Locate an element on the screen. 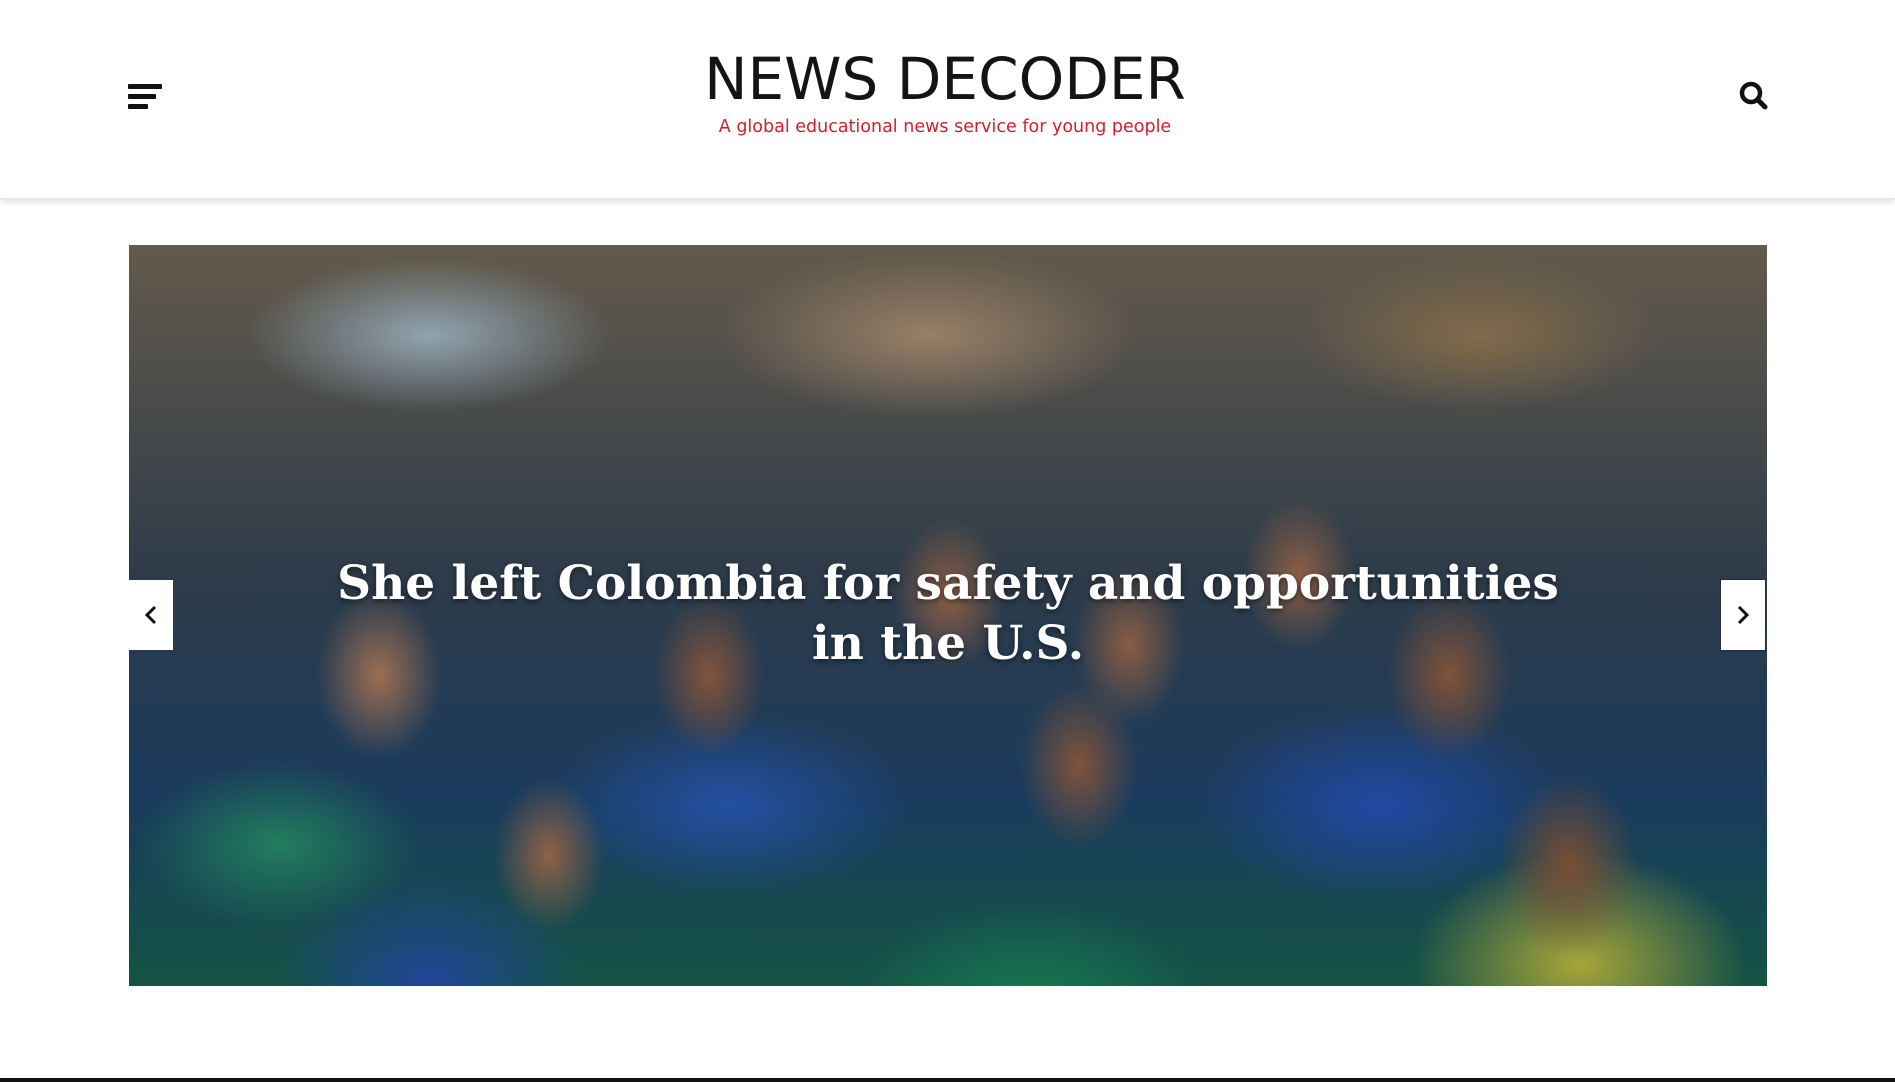  page-divider is located at coordinates (947, 1080).